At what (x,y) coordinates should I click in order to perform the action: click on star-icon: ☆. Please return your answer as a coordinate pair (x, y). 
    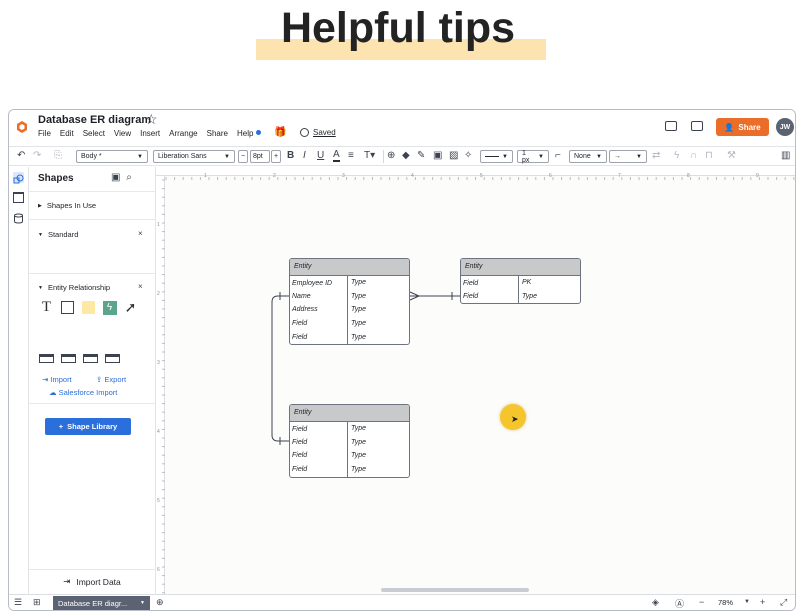
    Looking at the image, I should click on (151, 119).